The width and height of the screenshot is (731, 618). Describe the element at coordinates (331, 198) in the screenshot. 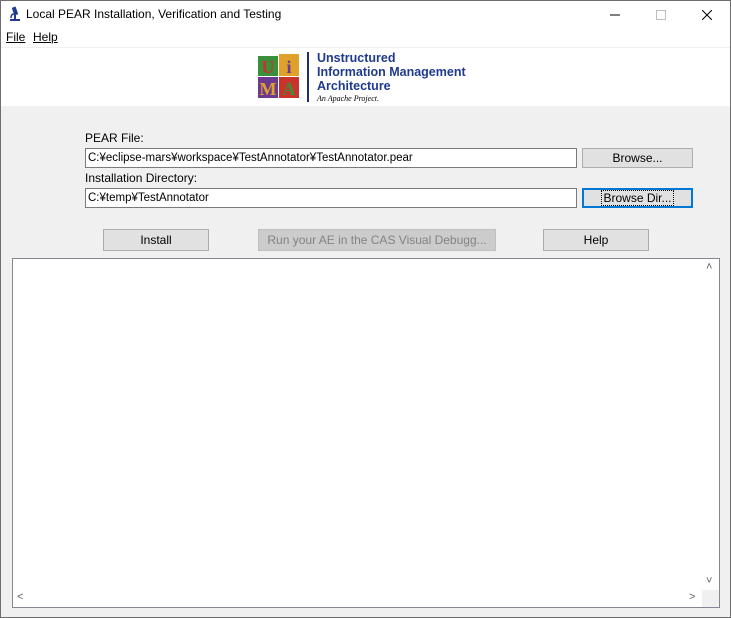

I see `install-dir-field: C:¥temp¥TestAnnotator` at that location.